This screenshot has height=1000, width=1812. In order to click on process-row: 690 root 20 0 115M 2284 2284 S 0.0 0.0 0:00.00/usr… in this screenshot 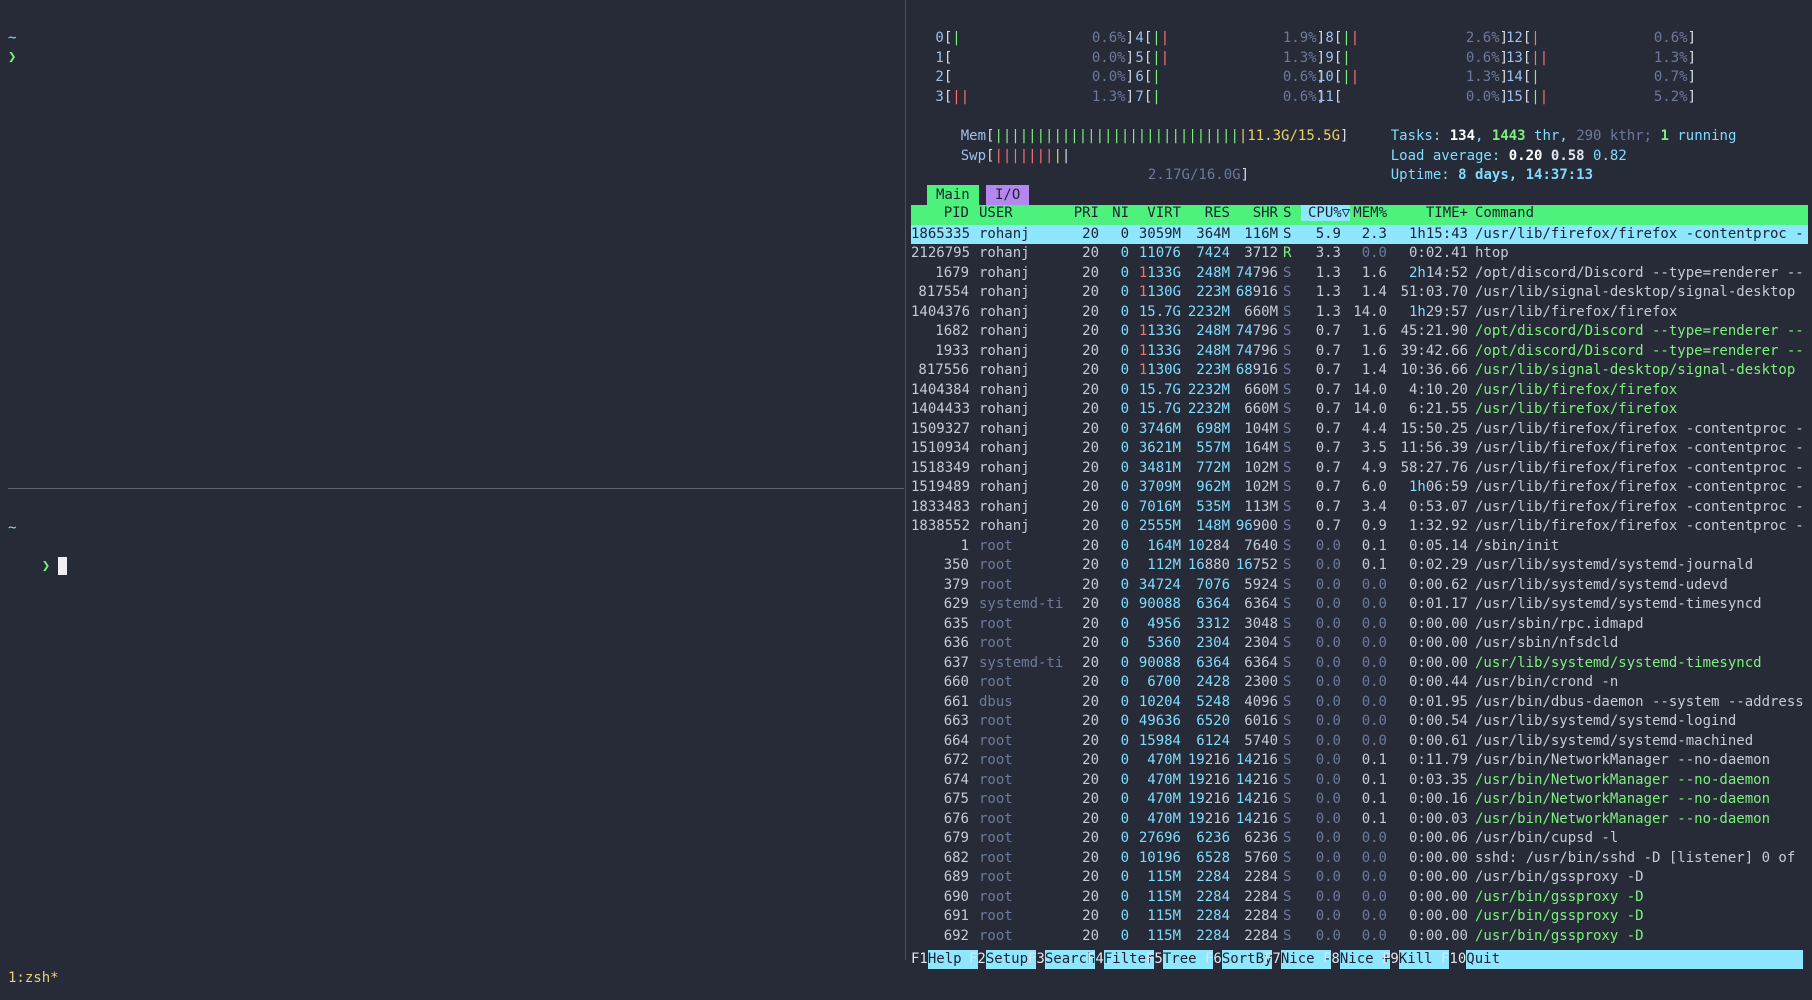, I will do `click(1359, 898)`.